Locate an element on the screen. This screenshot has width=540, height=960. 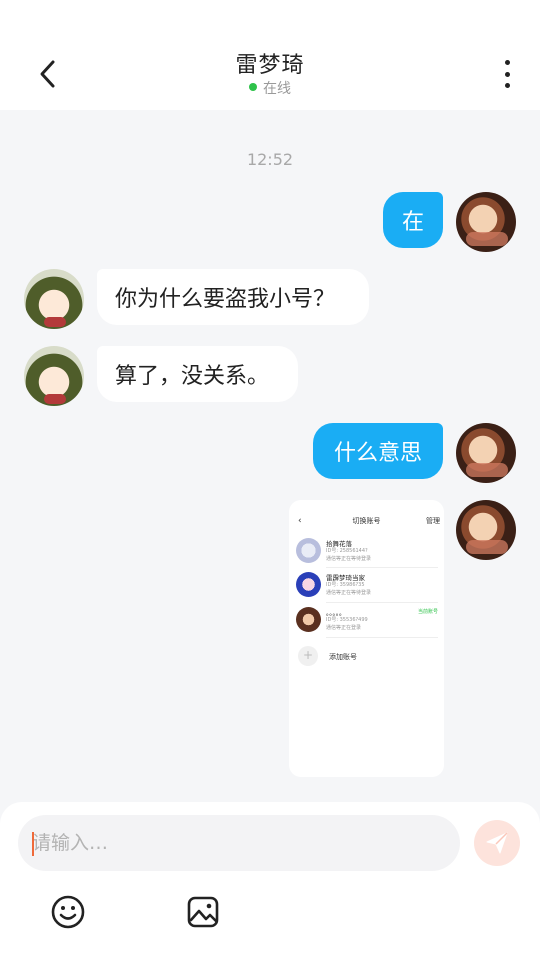
more-button is located at coordinates (507, 74).